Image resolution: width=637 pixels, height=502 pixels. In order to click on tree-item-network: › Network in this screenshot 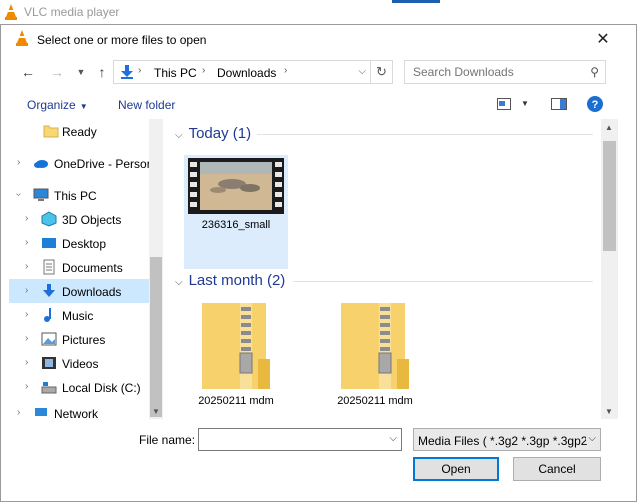, I will do `click(79, 410)`.